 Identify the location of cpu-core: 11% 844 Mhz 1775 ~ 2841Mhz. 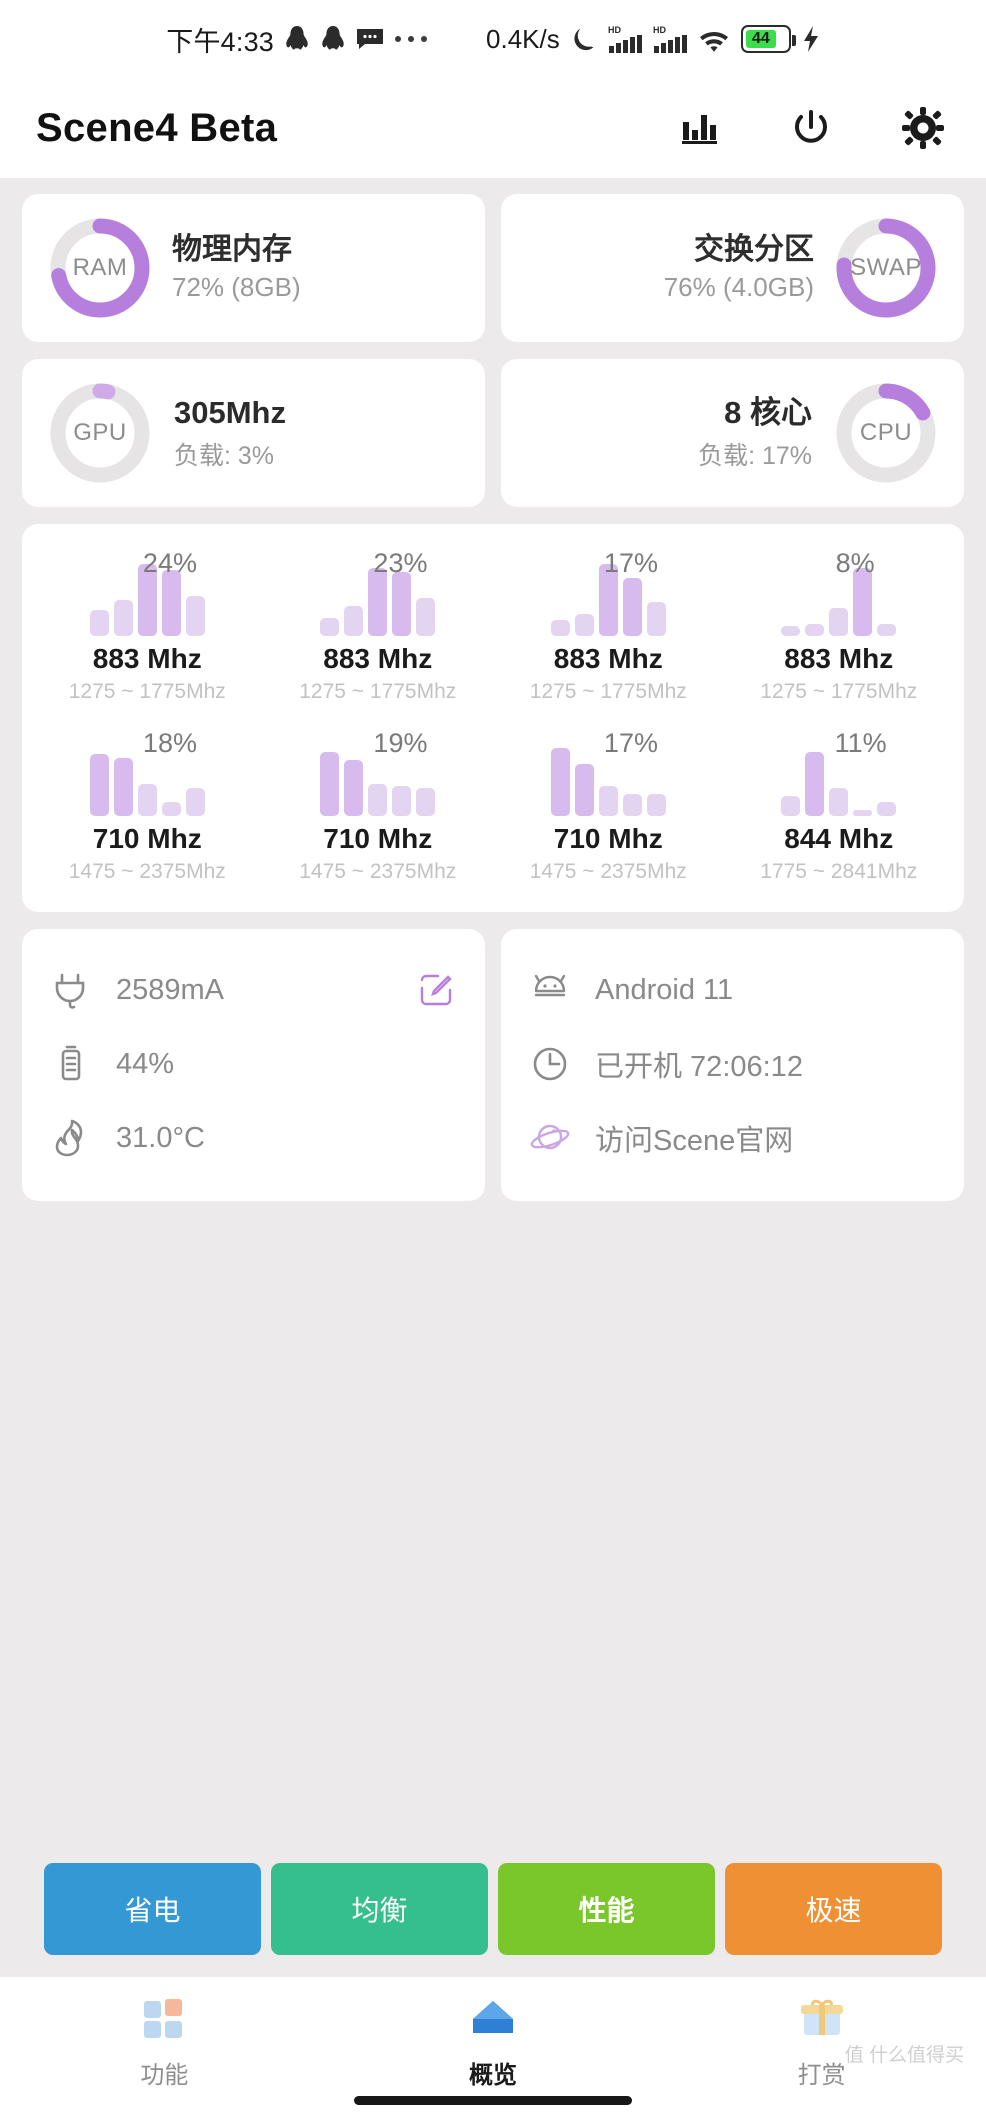
(839, 806).